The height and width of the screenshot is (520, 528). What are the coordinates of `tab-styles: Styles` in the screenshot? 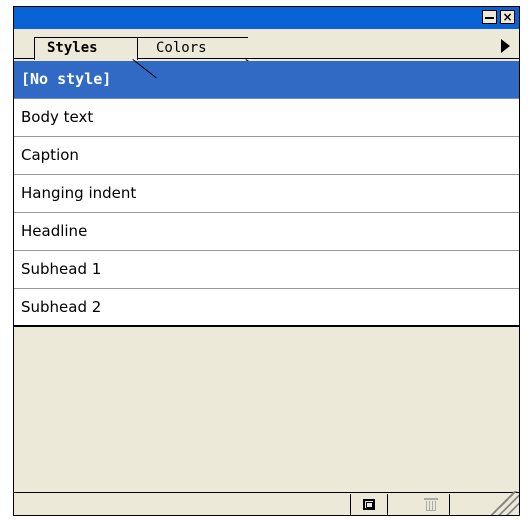 It's located at (86, 48).